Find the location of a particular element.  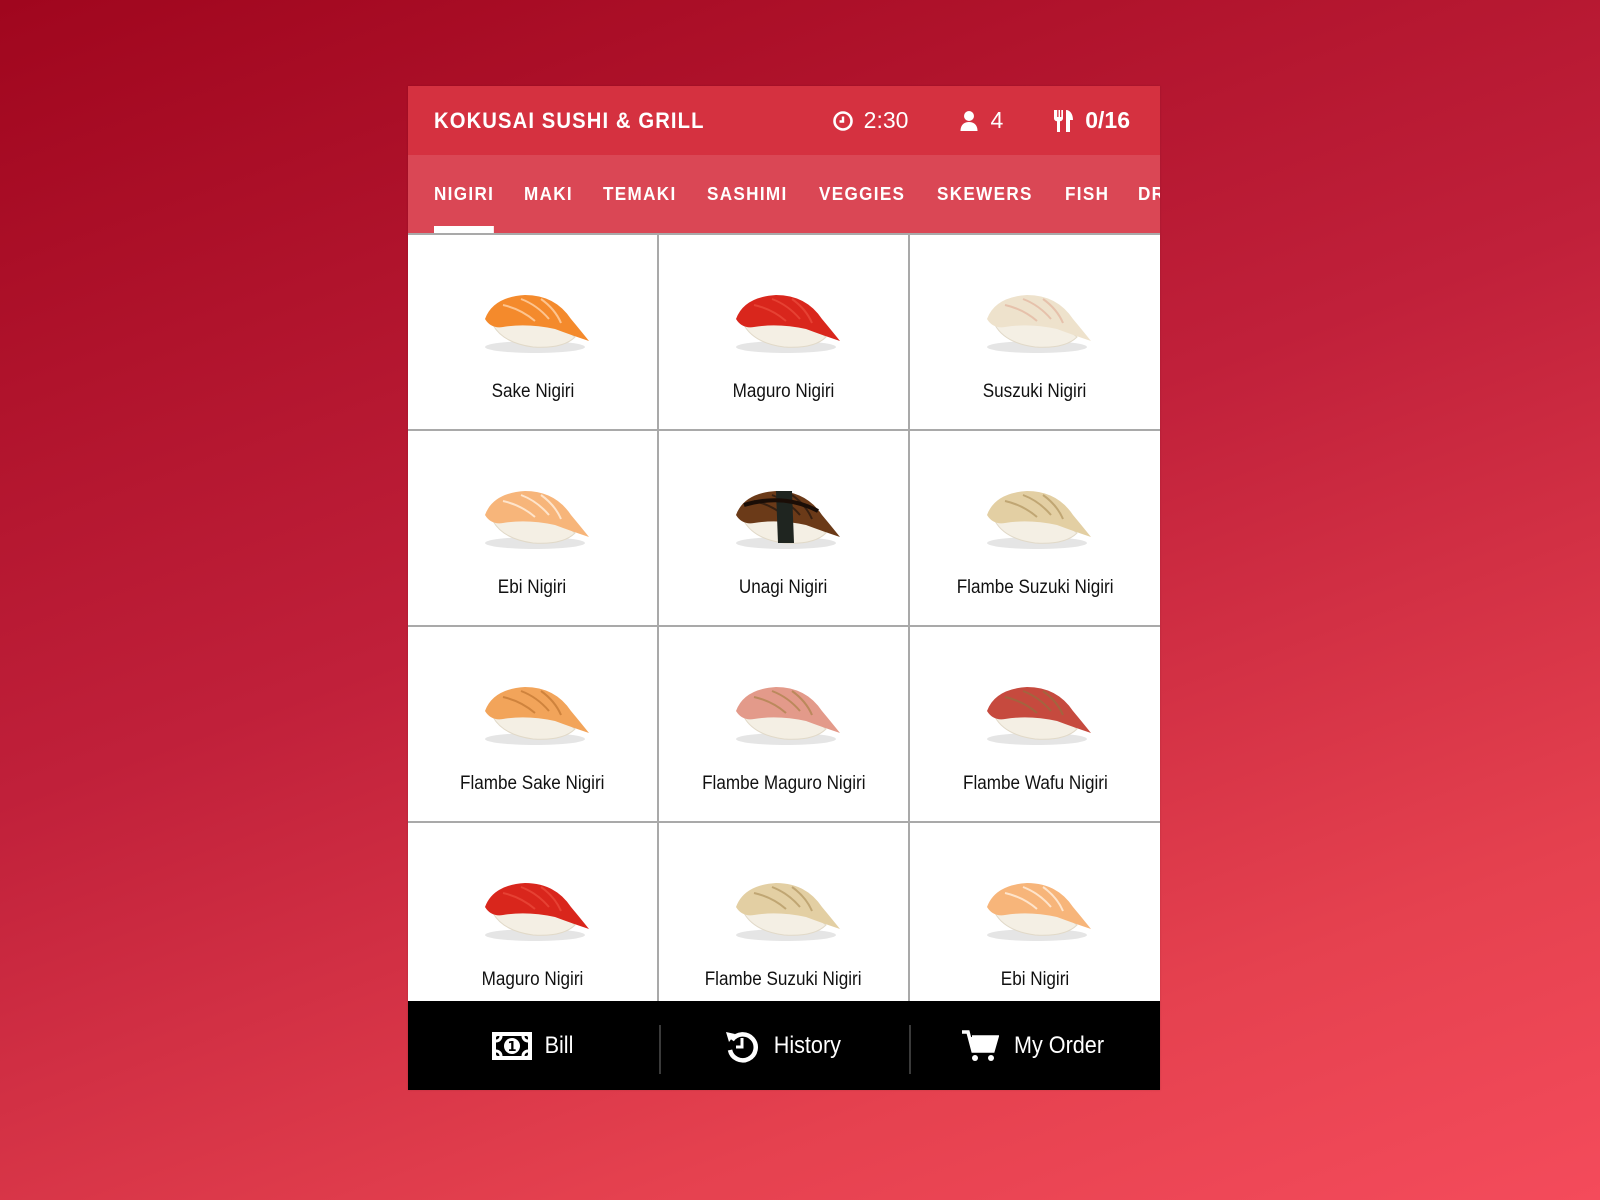

tab-veggies: VEGGIES is located at coordinates (862, 194).